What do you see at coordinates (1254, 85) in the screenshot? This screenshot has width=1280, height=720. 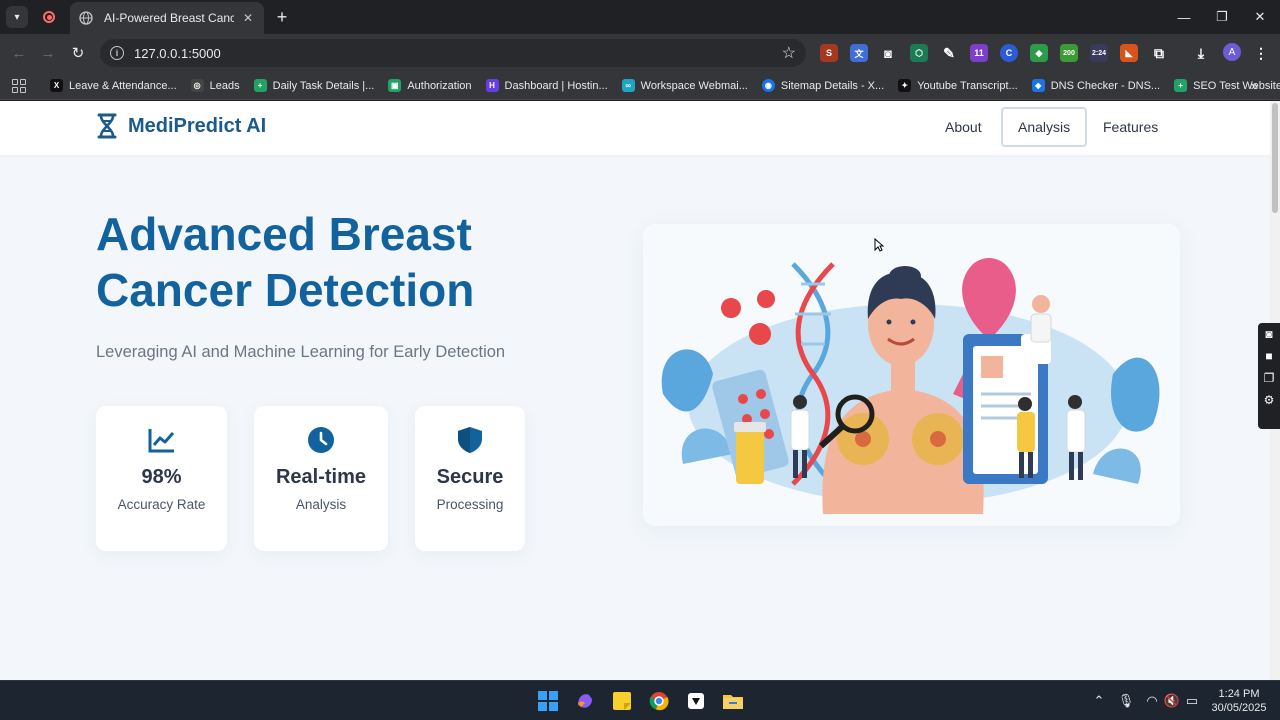 I see `more-bookmarks-icon: »` at bounding box center [1254, 85].